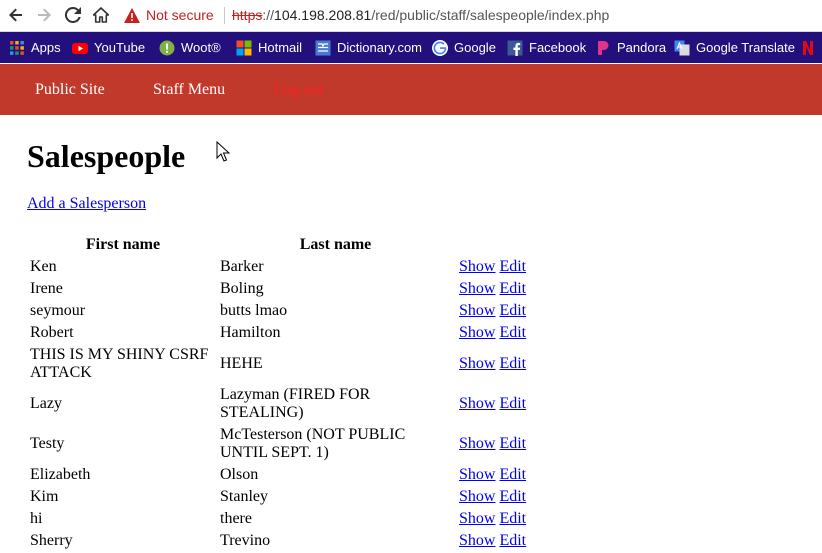 Image resolution: width=822 pixels, height=553 pixels. I want to click on bookmark-netflix, so click(811, 47).